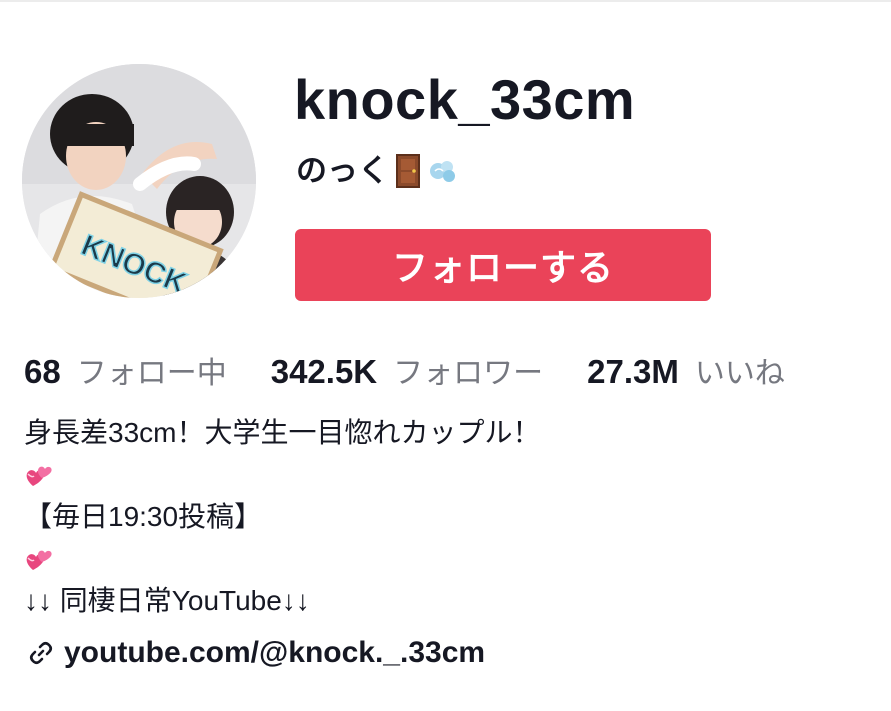  What do you see at coordinates (739, 373) in the screenshot?
I see `likes-label: いいね` at bounding box center [739, 373].